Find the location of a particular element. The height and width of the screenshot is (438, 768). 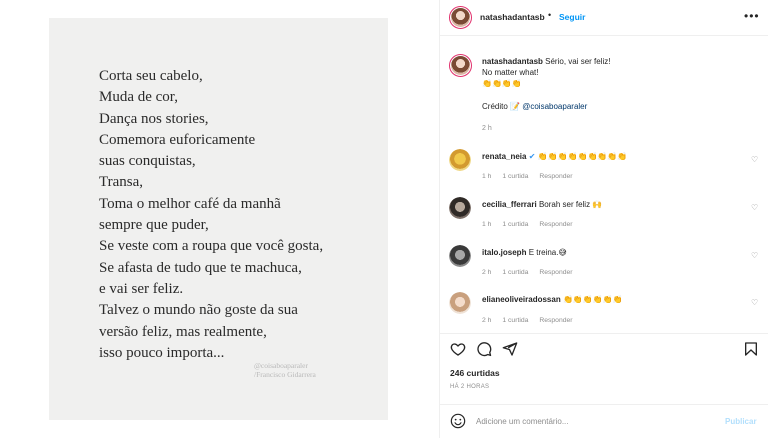

bookmark-icon is located at coordinates (751, 349).